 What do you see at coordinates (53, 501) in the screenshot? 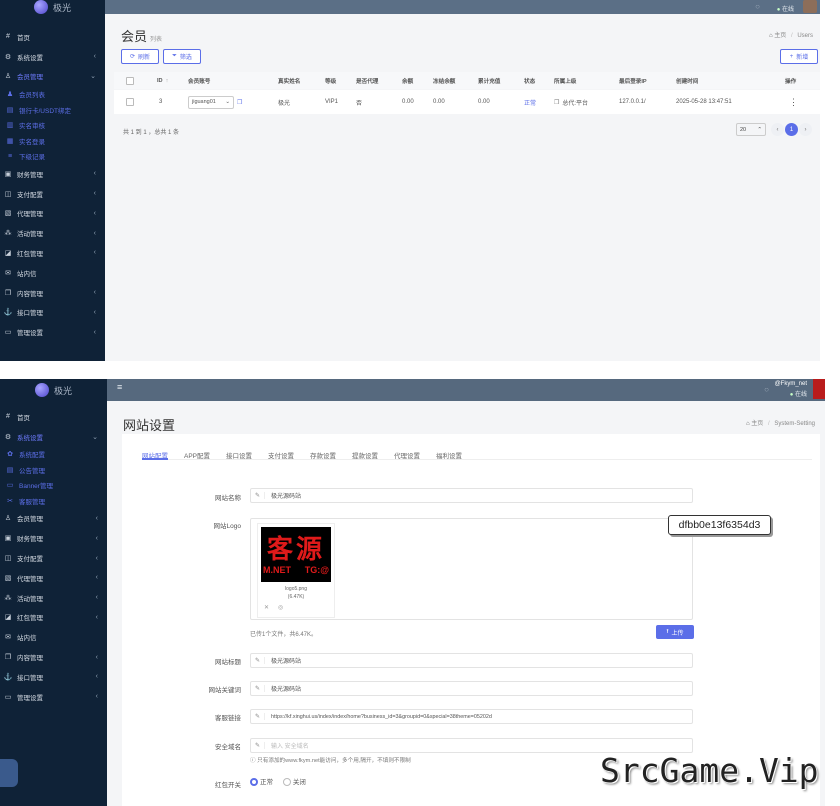
I see `sidebar-item: ✂ 客服管理` at bounding box center [53, 501].